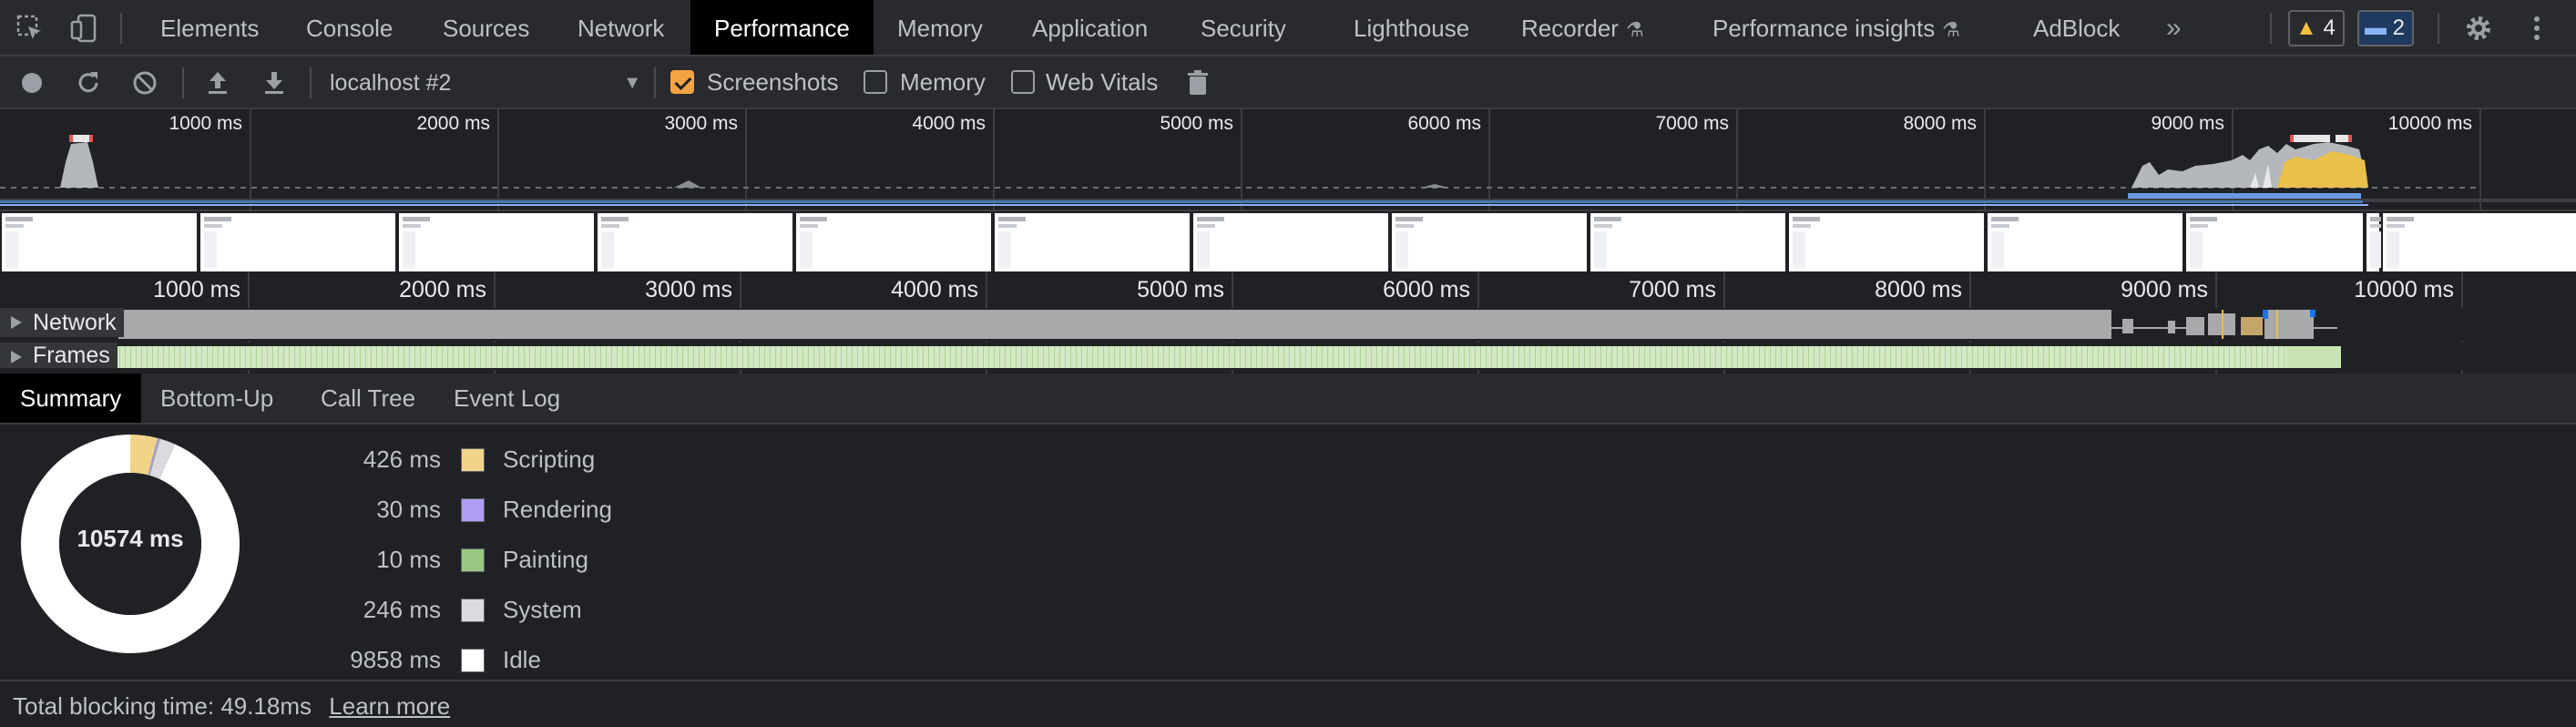 The image size is (2576, 727). I want to click on summary-value: 426 ms, so click(402, 459).